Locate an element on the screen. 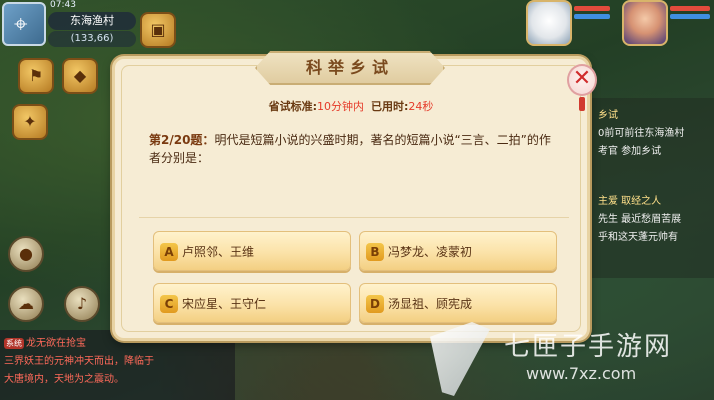 The width and height of the screenshot is (714, 400). quest-line: 主爱 取经之人 is located at coordinates (630, 201).